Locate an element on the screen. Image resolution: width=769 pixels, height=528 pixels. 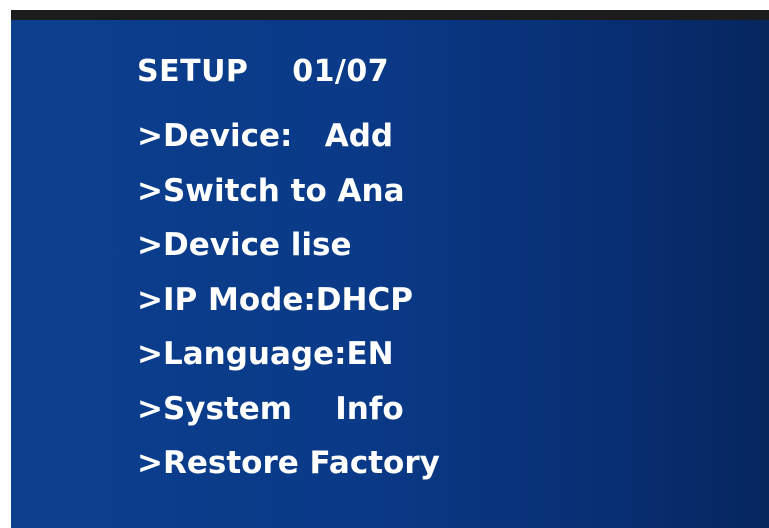
menu-title: SETUP 01/07 is located at coordinates (263, 71).